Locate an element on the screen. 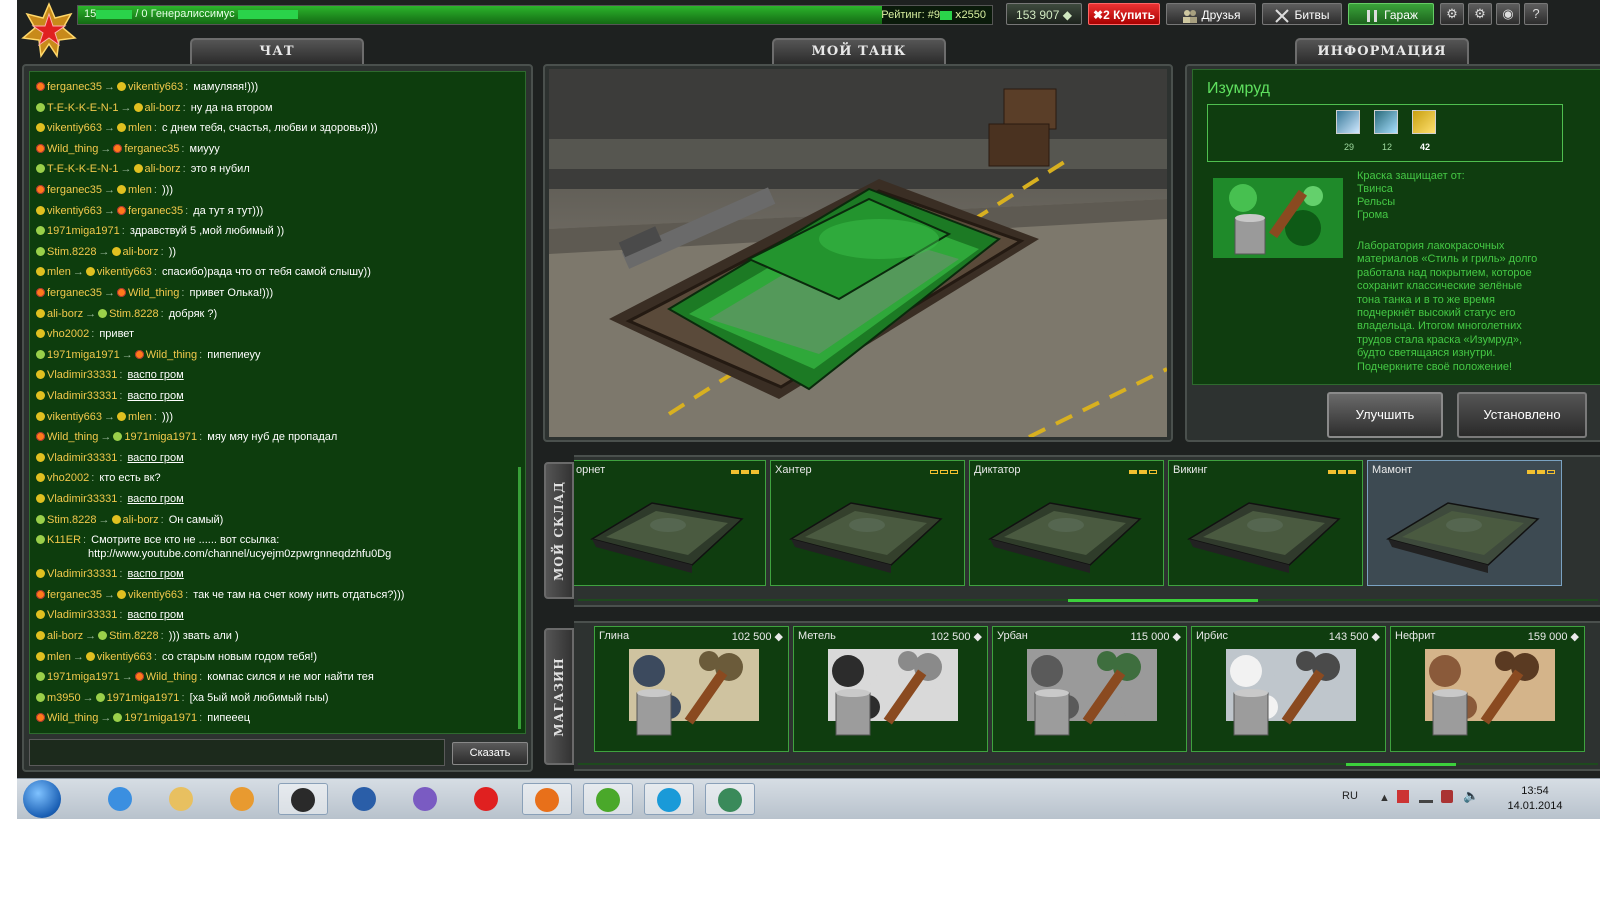 Image resolution: width=1600 pixels, height=900 pixels. language-indicator: RU is located at coordinates (1350, 796).